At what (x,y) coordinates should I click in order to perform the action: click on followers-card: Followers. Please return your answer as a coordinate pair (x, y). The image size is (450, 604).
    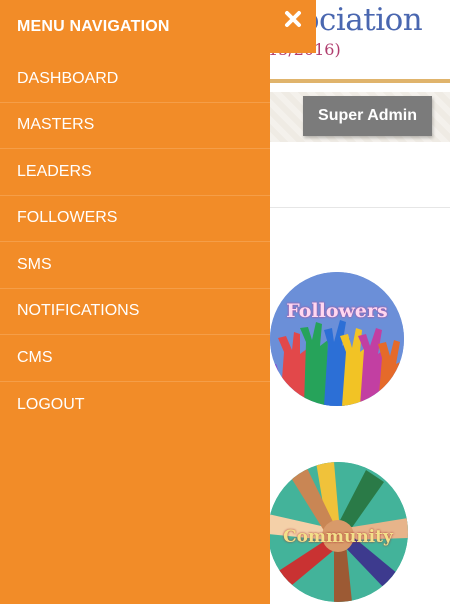
    Looking at the image, I should click on (337, 339).